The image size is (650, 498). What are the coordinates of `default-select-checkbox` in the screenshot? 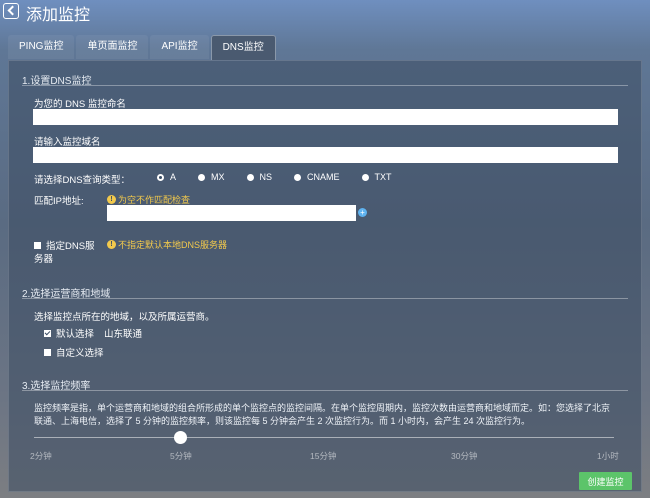 It's located at (47, 333).